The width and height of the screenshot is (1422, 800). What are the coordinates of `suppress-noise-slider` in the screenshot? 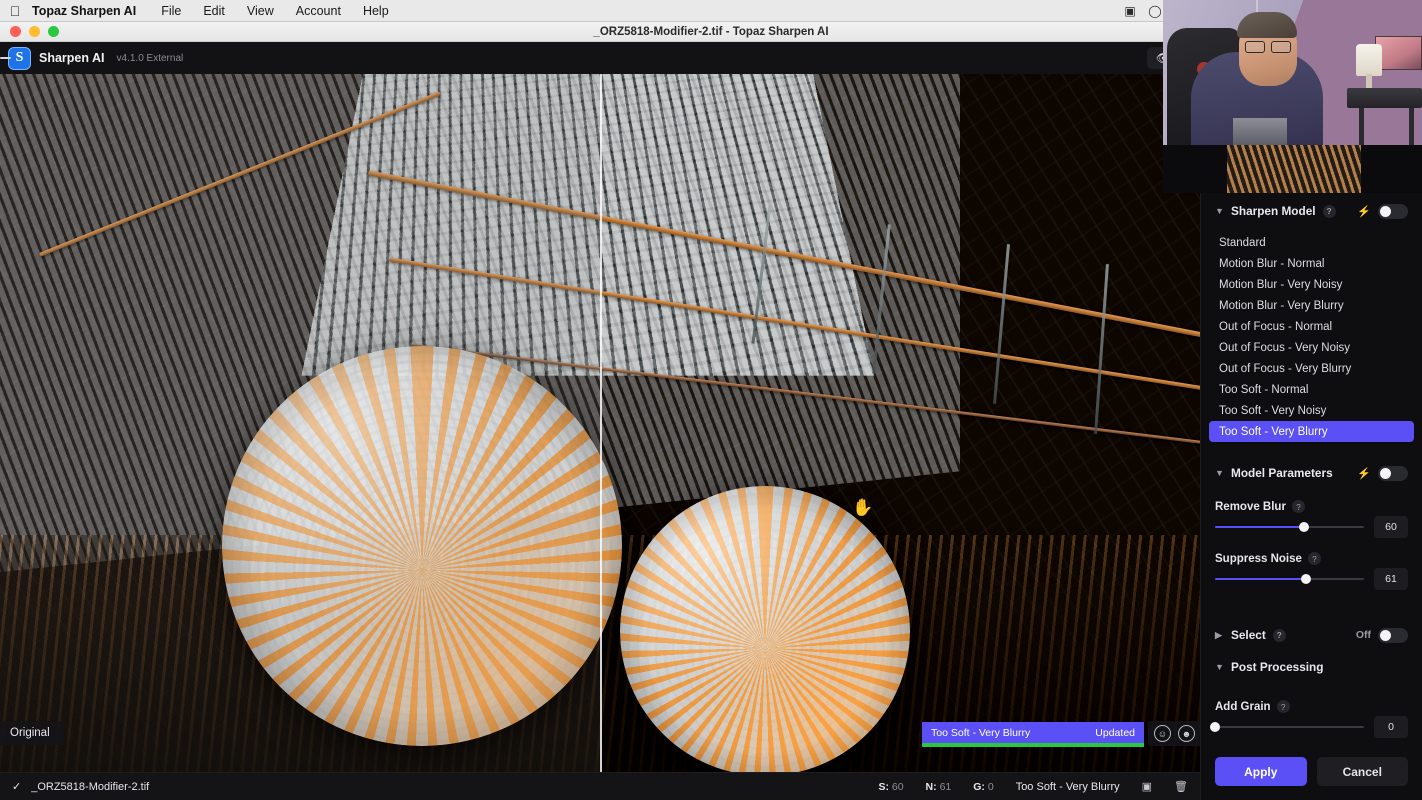 It's located at (1289, 579).